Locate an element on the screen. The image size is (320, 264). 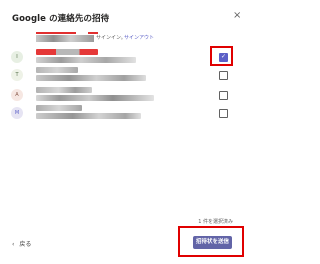
avatar: T is located at coordinates (17, 75).